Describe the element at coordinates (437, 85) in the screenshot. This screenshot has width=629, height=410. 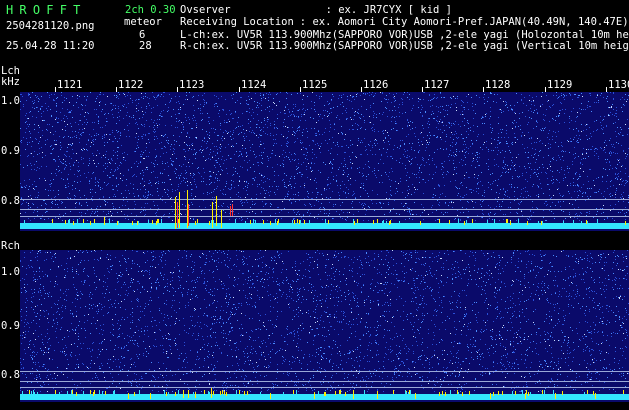
I see `time-tick-1127: 1127` at that location.